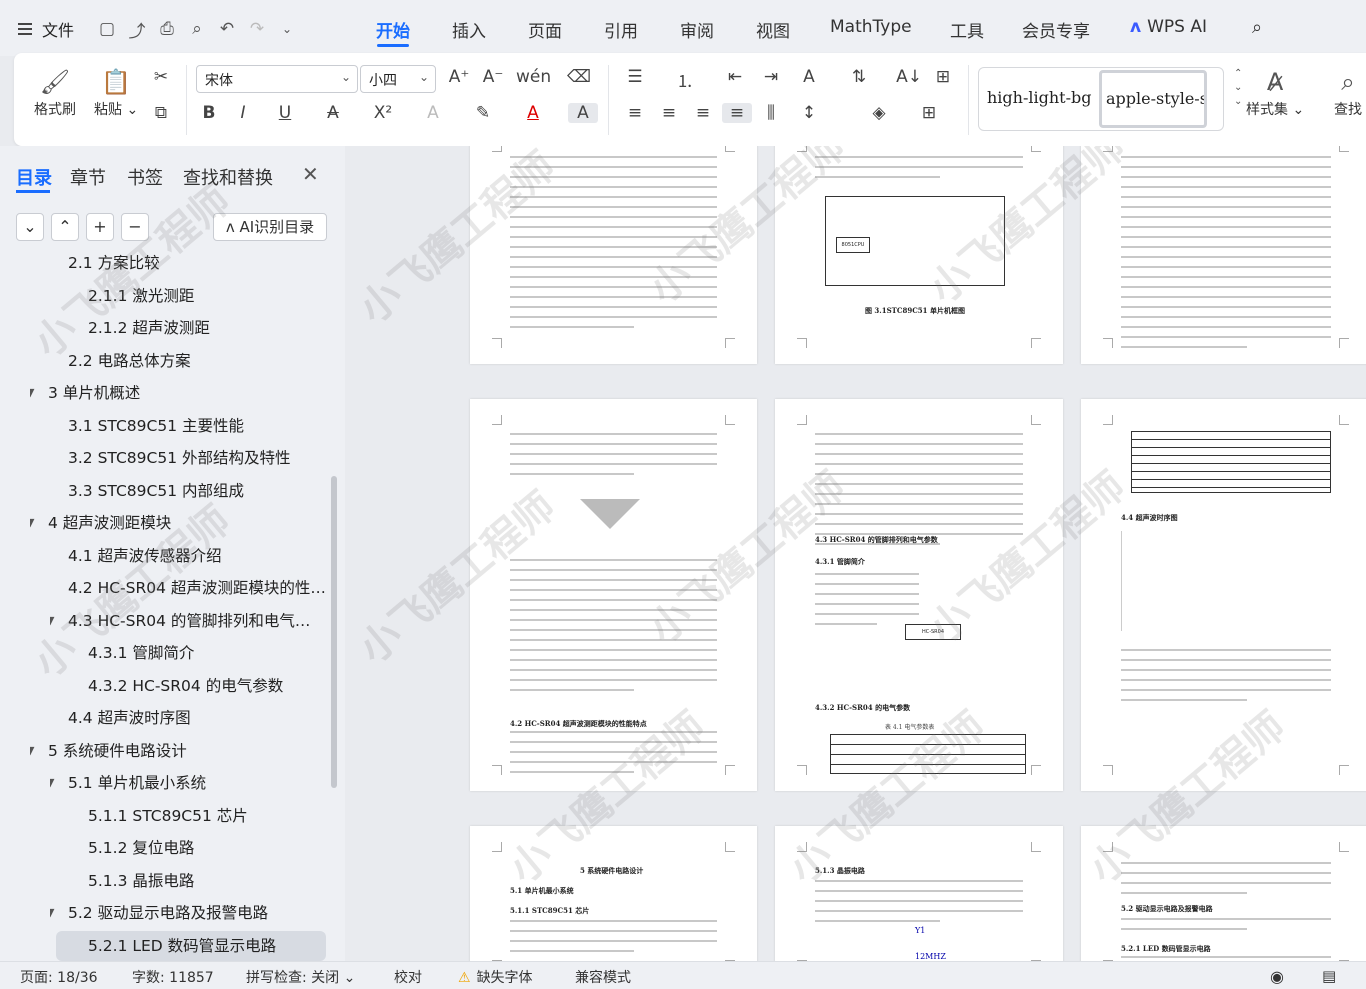 The width and height of the screenshot is (1366, 989). Describe the element at coordinates (200, 881) in the screenshot. I see `toc-item: 5.1.3 晶振电路` at that location.